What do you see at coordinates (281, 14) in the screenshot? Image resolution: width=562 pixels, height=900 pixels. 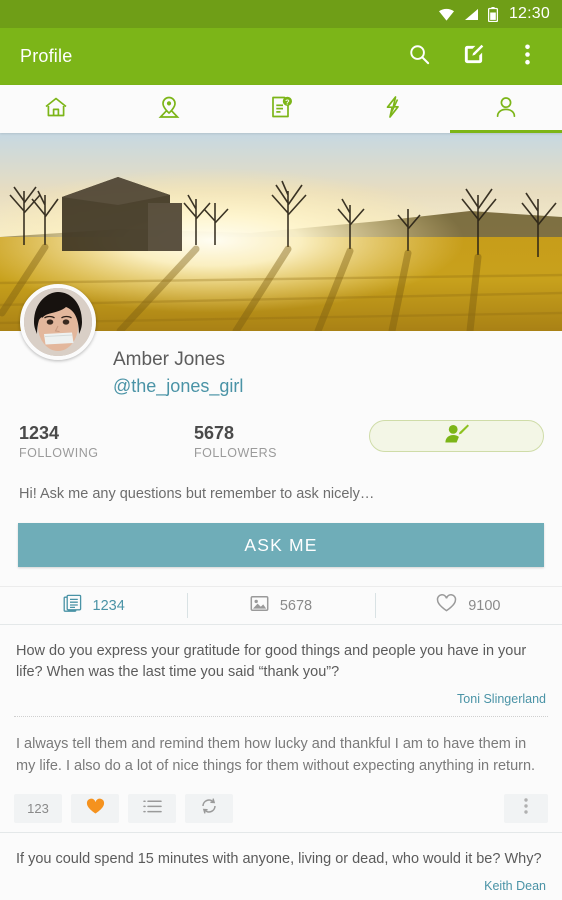 I see `status-bar: 12:30` at bounding box center [281, 14].